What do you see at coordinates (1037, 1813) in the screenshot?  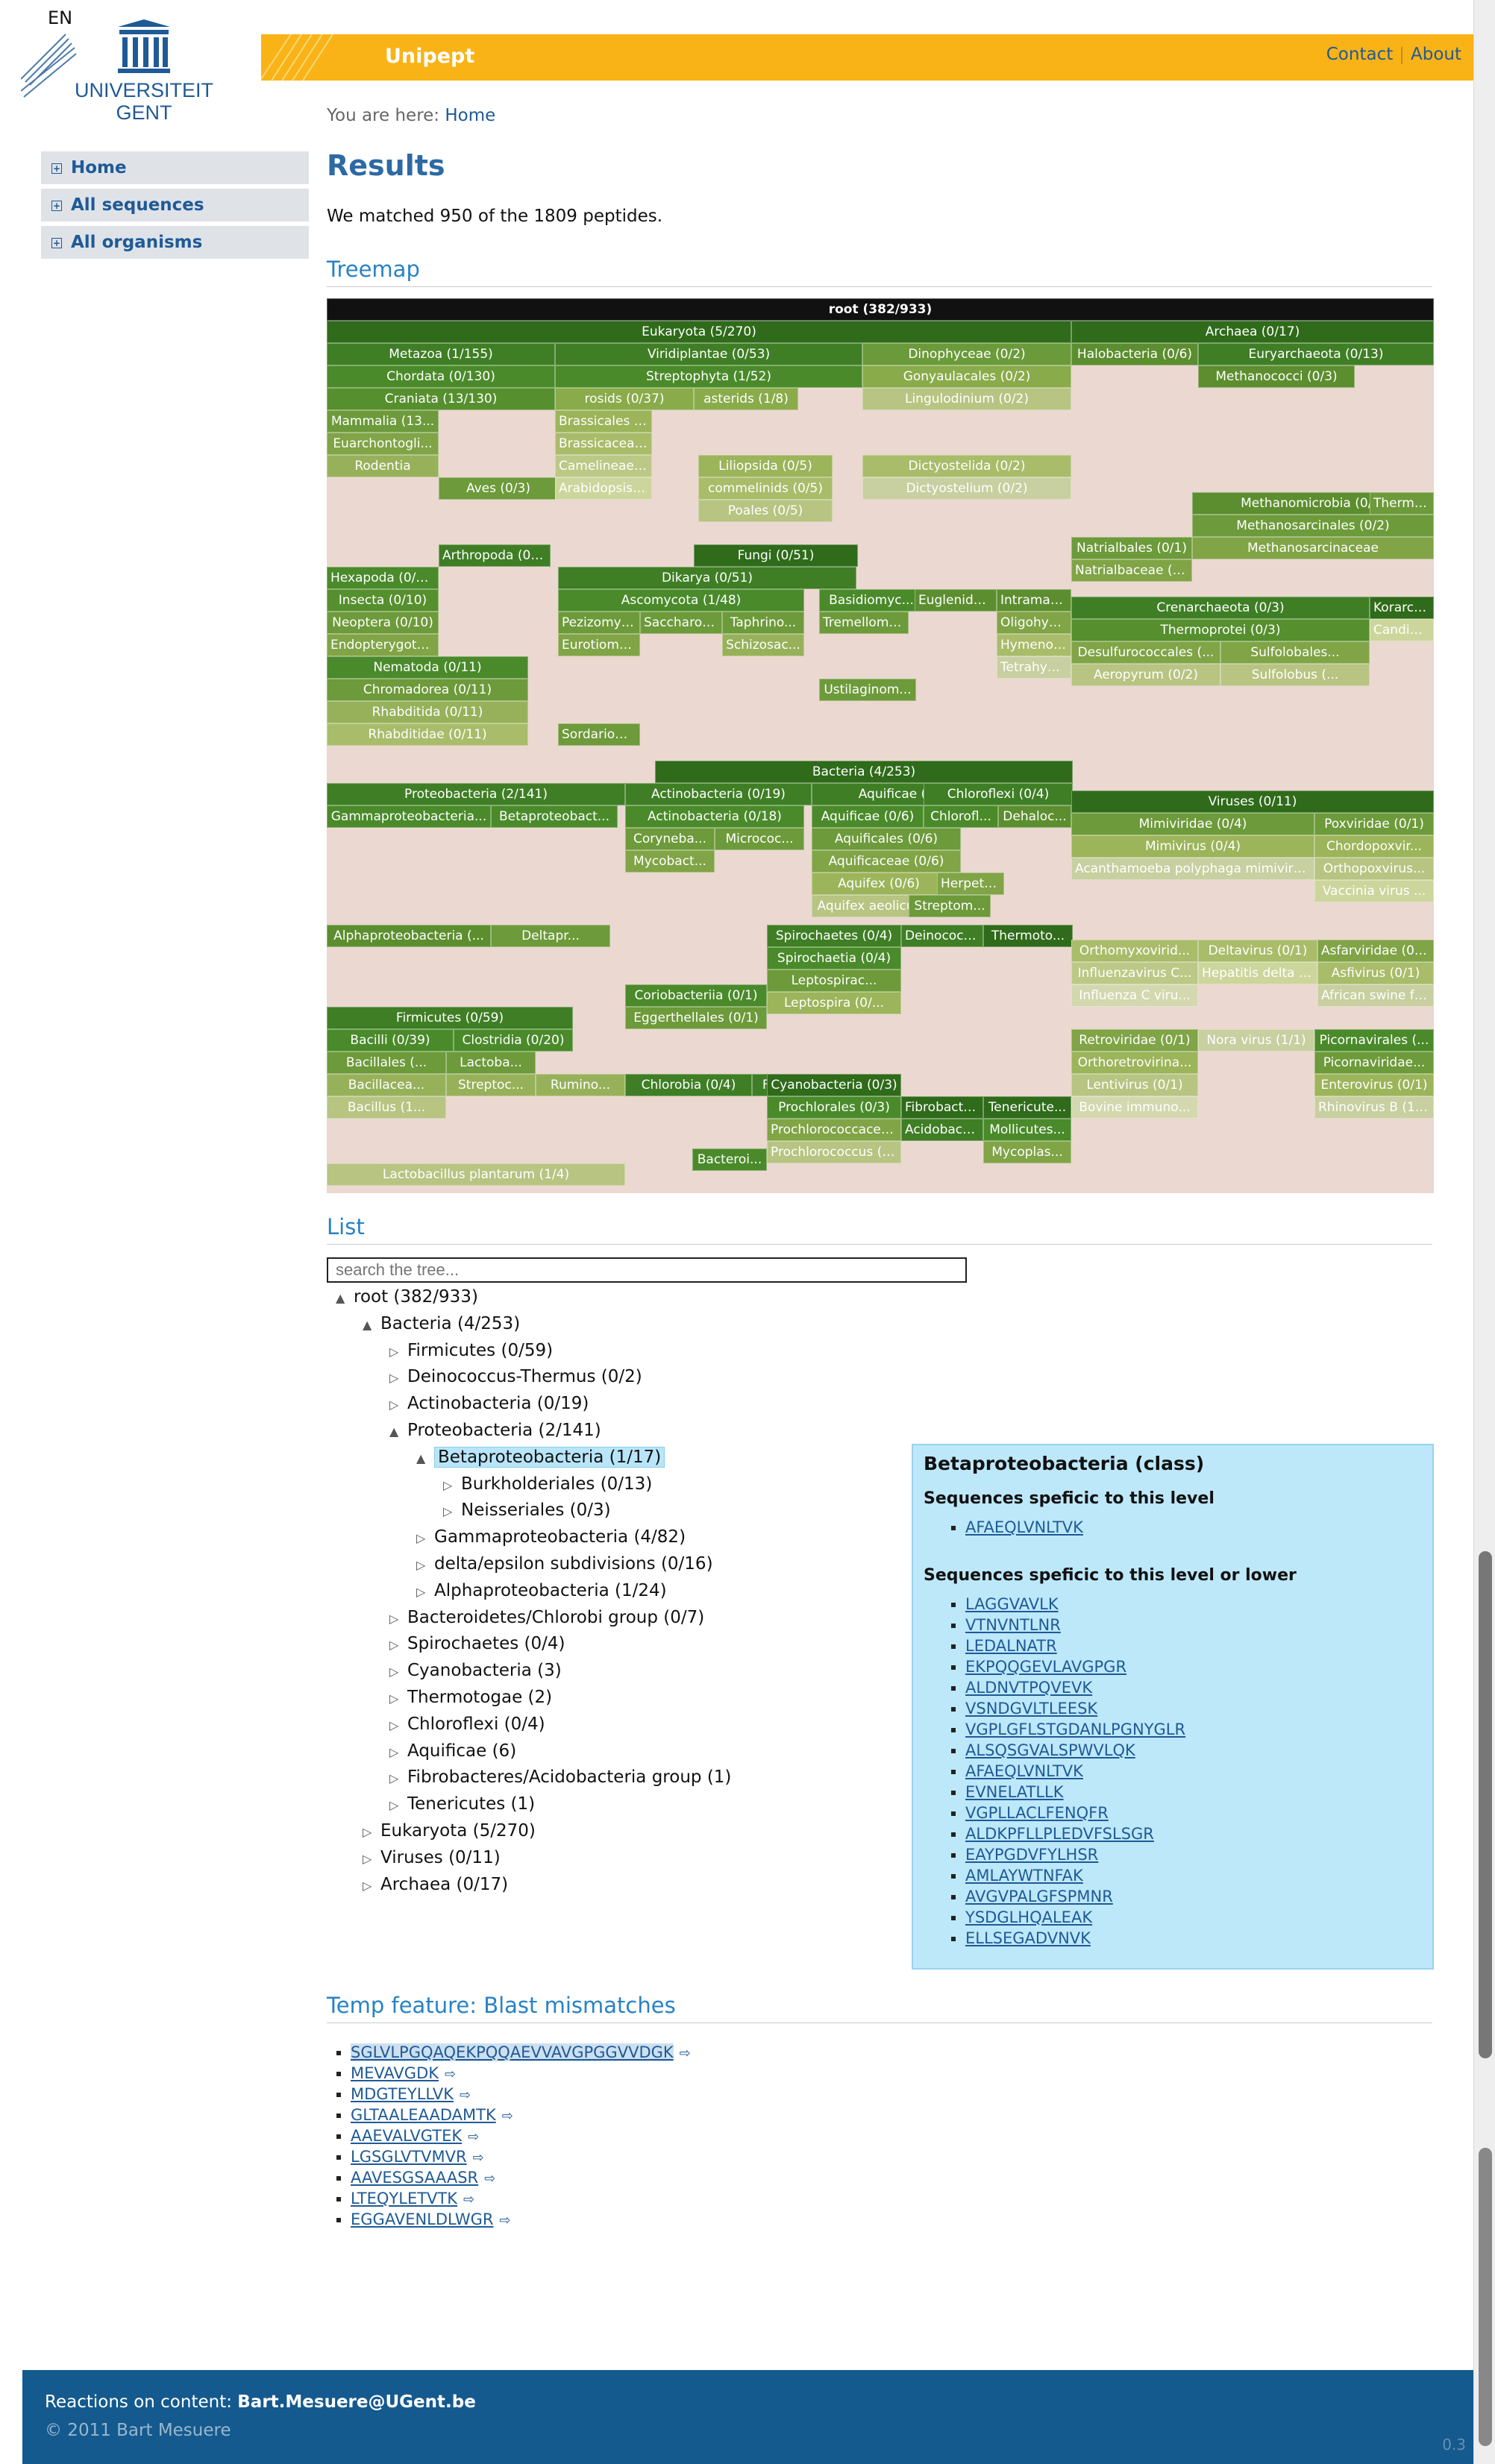 I see `sequence-link: VGPLLACLFENQFR` at bounding box center [1037, 1813].